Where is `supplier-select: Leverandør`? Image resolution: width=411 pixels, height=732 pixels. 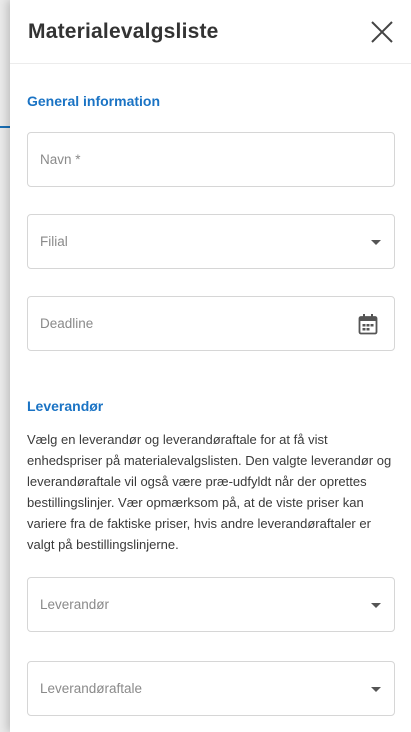
supplier-select: Leverandør is located at coordinates (211, 604).